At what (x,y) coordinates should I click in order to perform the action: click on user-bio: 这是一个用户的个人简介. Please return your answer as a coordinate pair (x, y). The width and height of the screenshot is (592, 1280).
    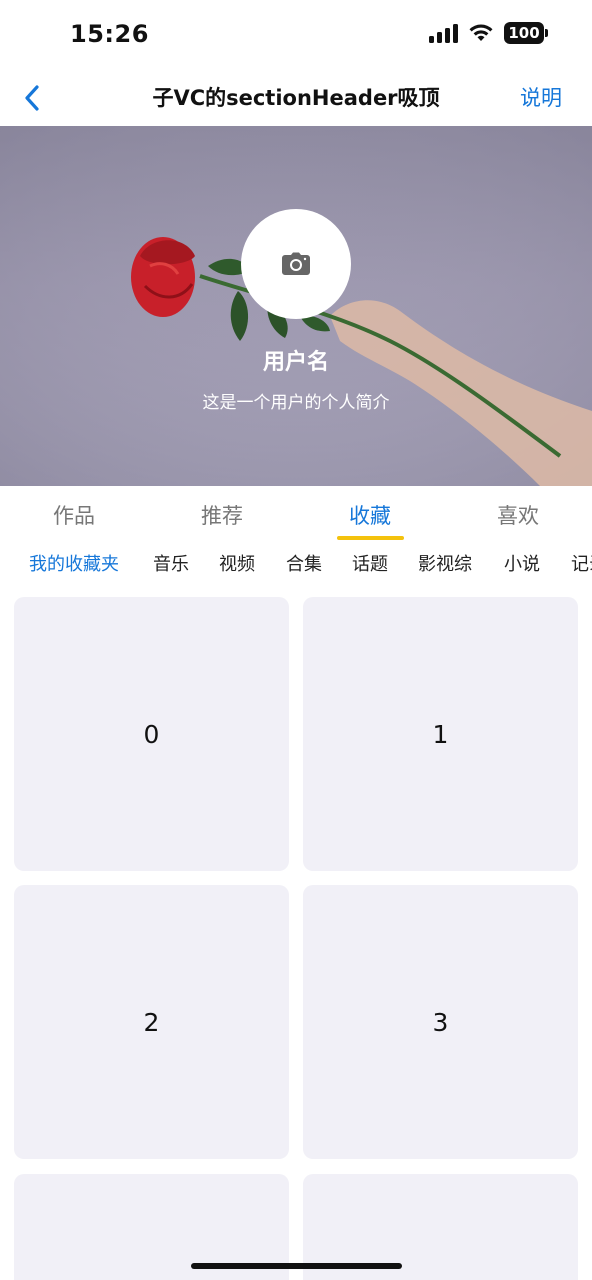
    Looking at the image, I should click on (296, 403).